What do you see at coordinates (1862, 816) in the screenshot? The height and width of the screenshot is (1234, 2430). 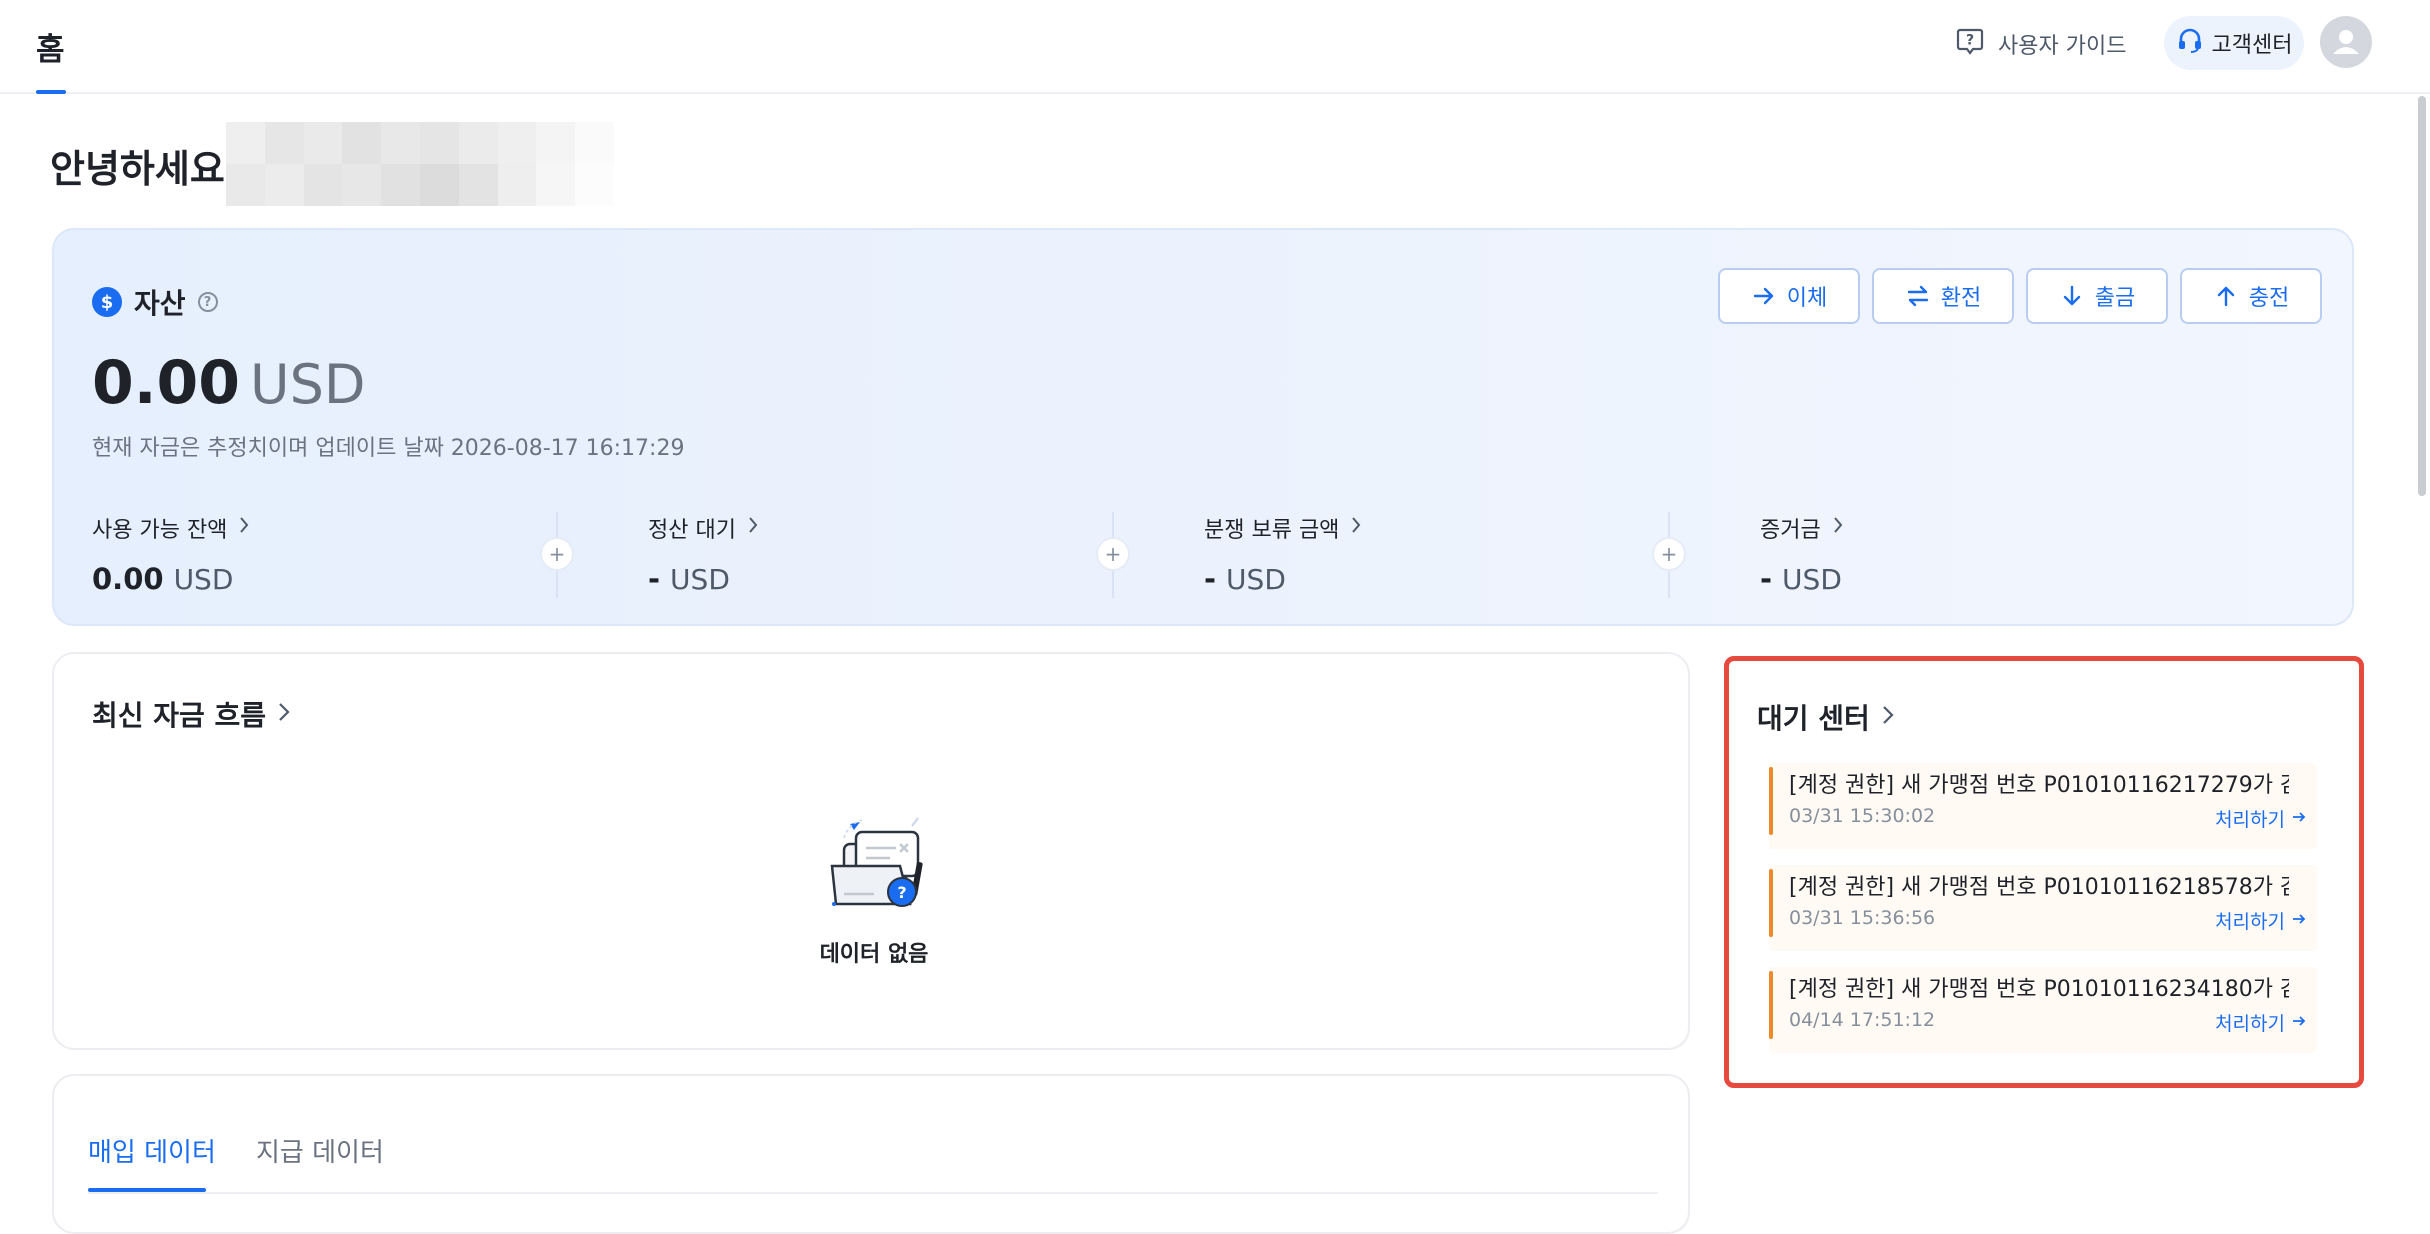 I see `task-time: 03/31 15:30:02` at bounding box center [1862, 816].